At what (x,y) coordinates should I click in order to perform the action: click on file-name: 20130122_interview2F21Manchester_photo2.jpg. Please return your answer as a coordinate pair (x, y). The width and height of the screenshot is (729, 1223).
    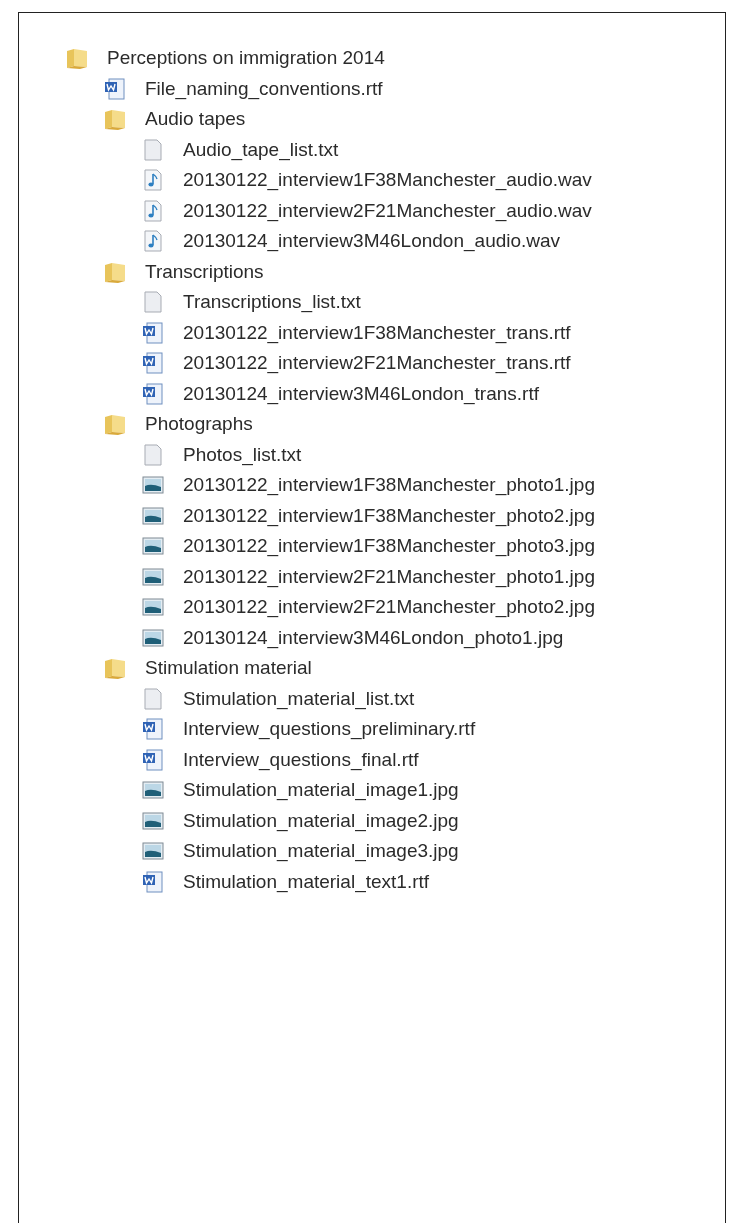
    Looking at the image, I should click on (389, 607).